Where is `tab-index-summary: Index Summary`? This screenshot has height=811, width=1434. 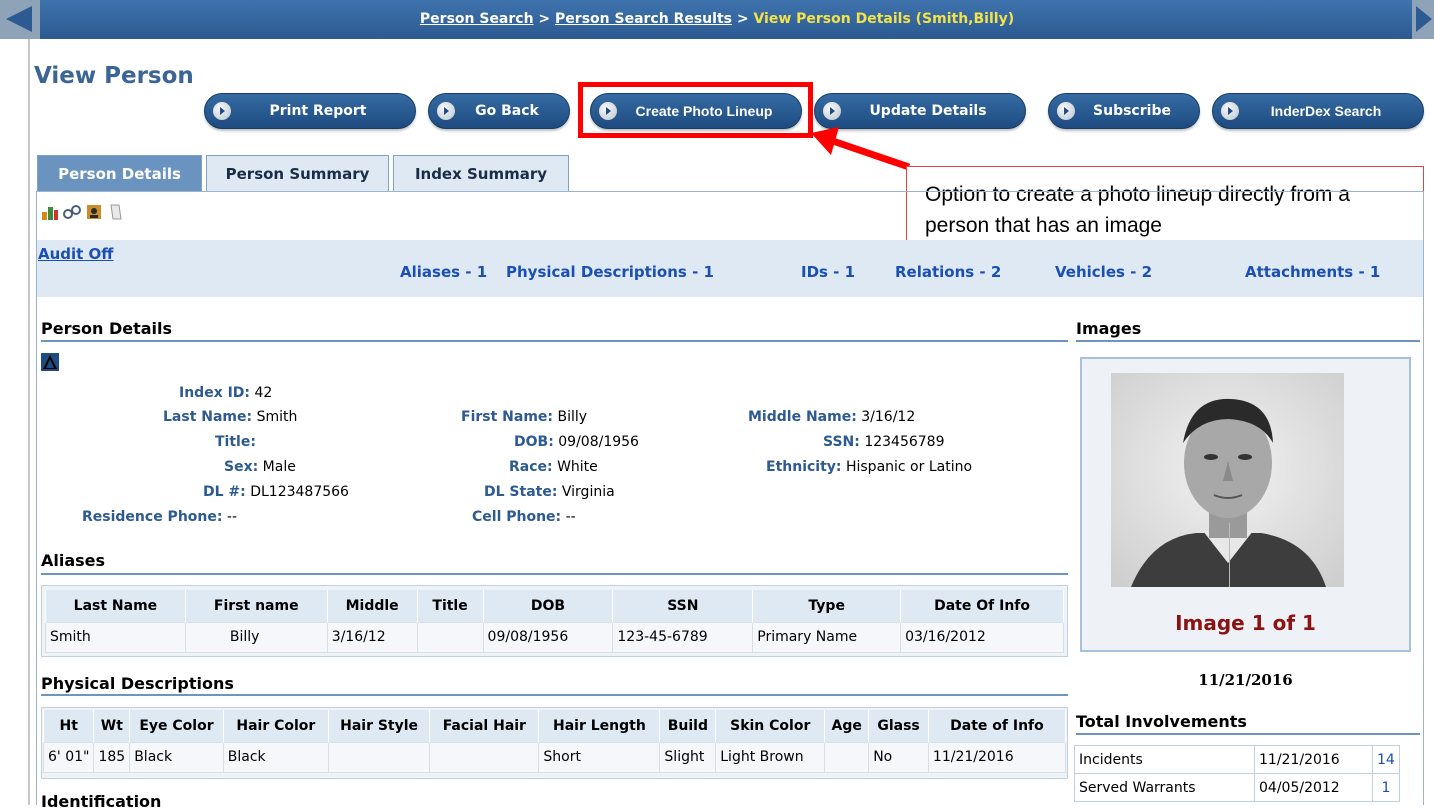 tab-index-summary: Index Summary is located at coordinates (481, 173).